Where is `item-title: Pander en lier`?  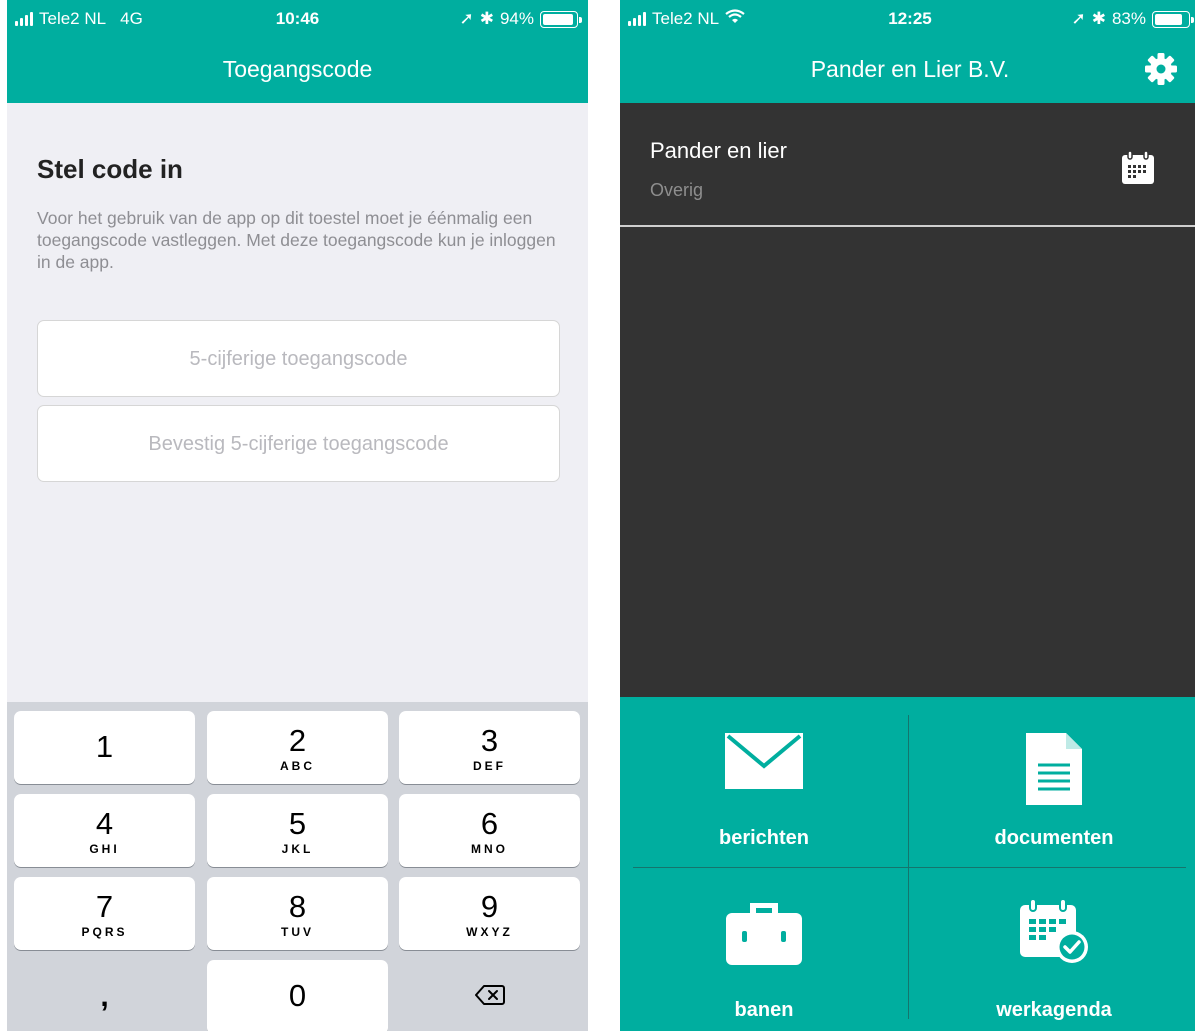 item-title: Pander en lier is located at coordinates (718, 150).